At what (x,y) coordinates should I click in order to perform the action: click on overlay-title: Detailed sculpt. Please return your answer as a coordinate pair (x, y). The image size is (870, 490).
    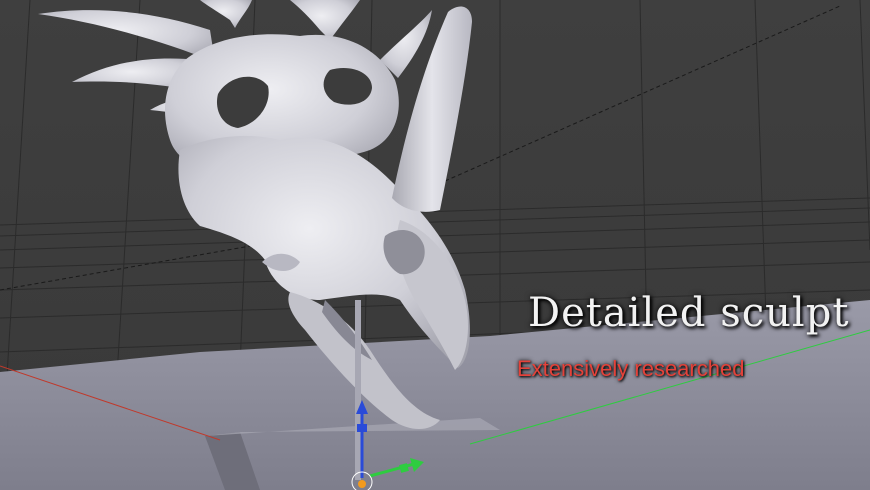
    Looking at the image, I should click on (689, 313).